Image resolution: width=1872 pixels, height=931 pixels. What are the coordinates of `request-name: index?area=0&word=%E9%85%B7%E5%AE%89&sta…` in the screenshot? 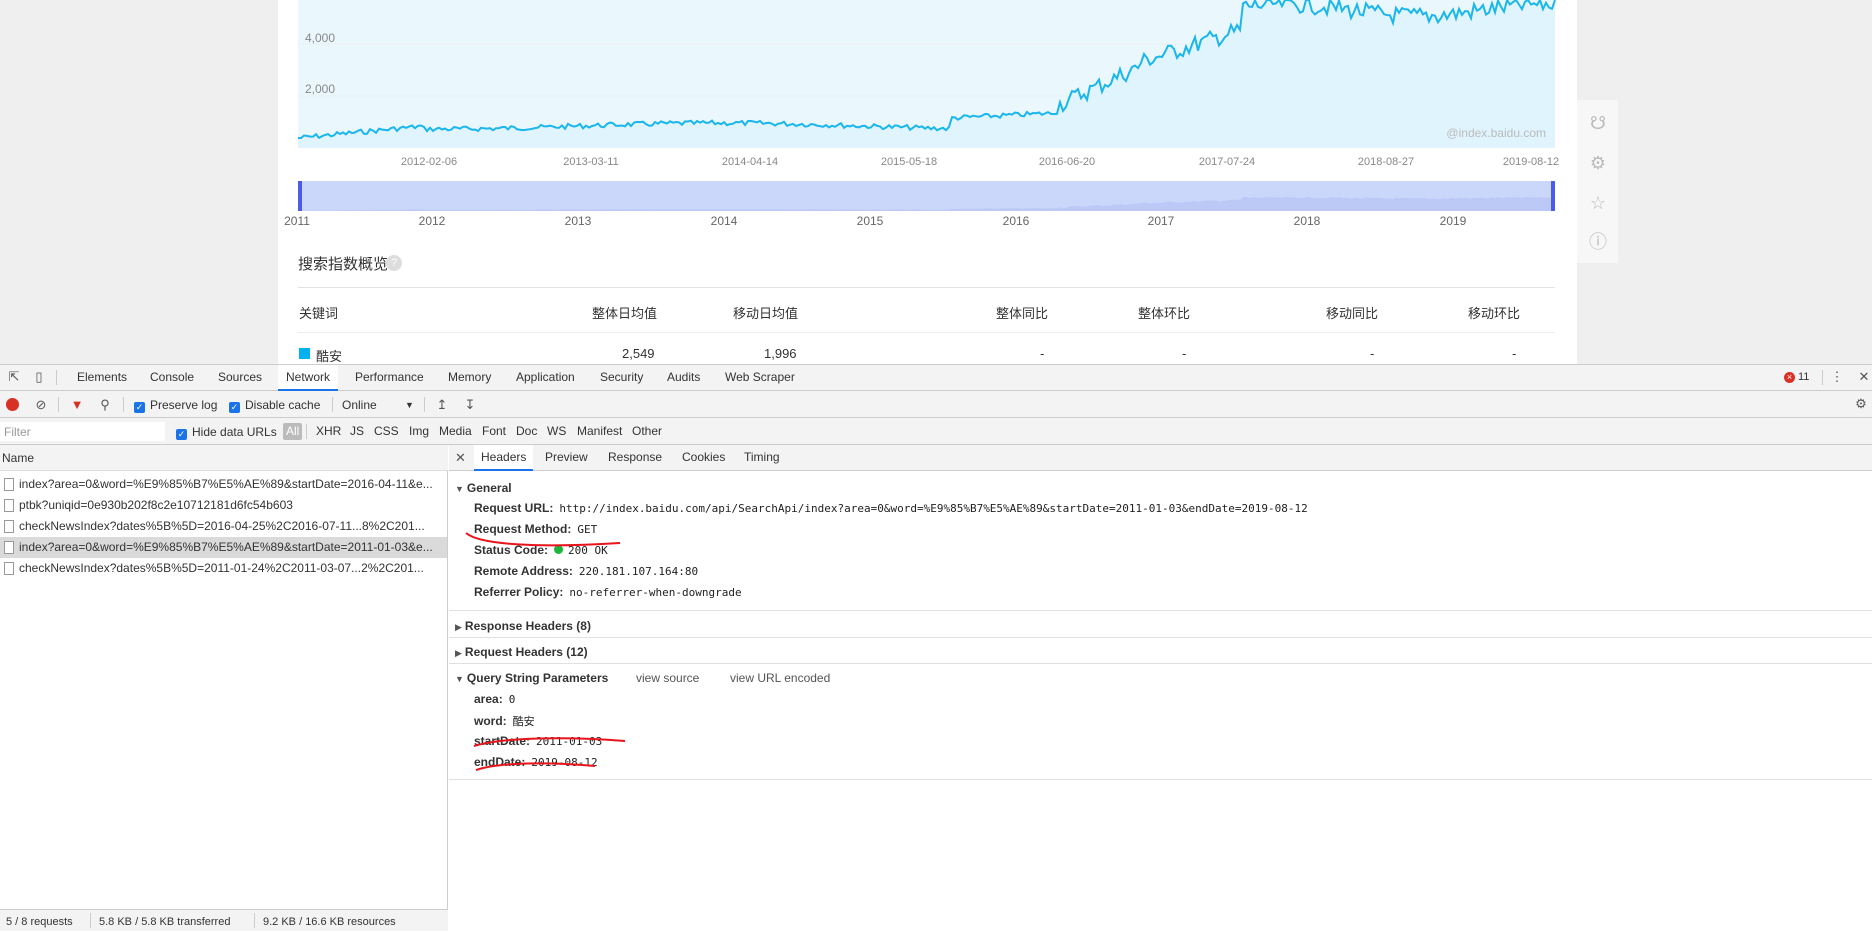 It's located at (226, 547).